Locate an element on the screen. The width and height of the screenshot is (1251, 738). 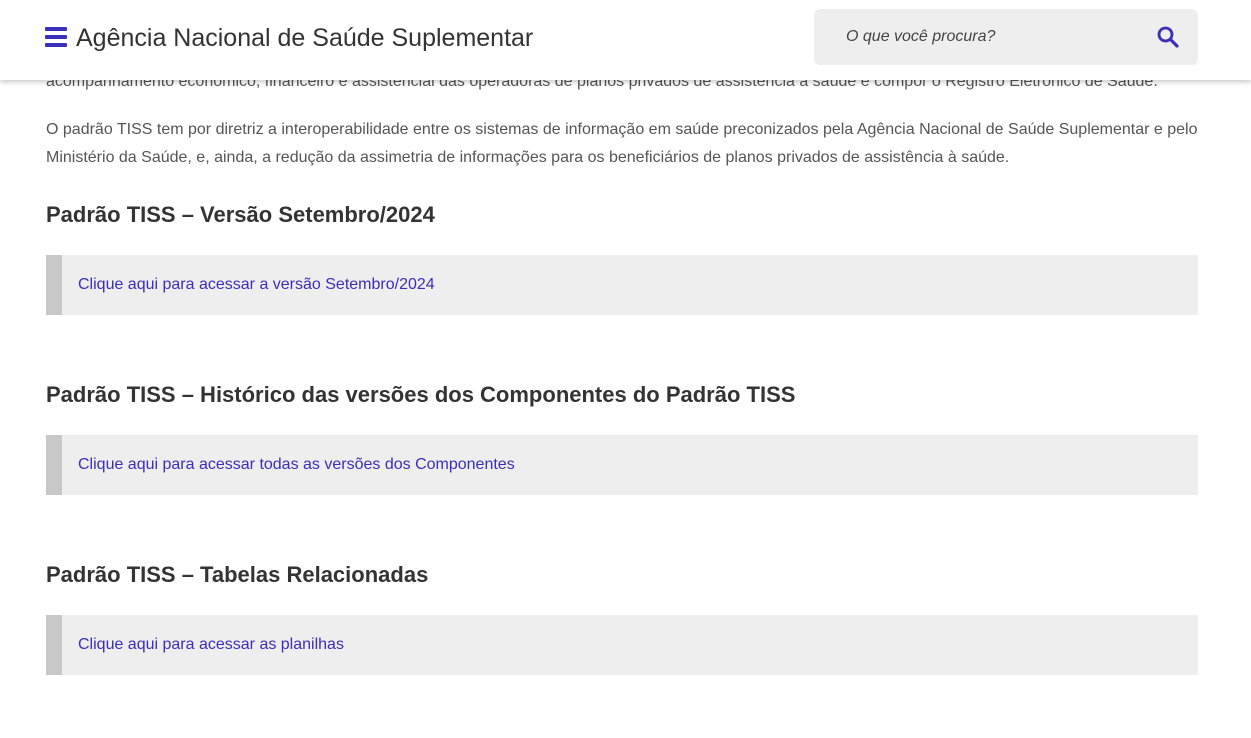
site-header: Agência Nacional de Saúde Suplementar is located at coordinates (625, 40).